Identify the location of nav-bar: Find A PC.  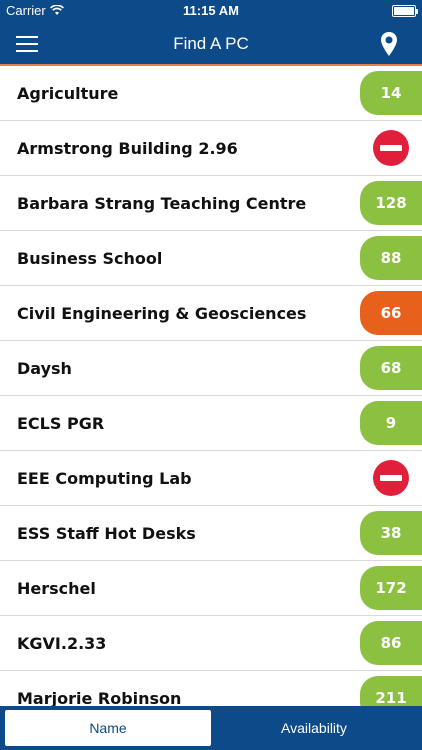
(211, 44).